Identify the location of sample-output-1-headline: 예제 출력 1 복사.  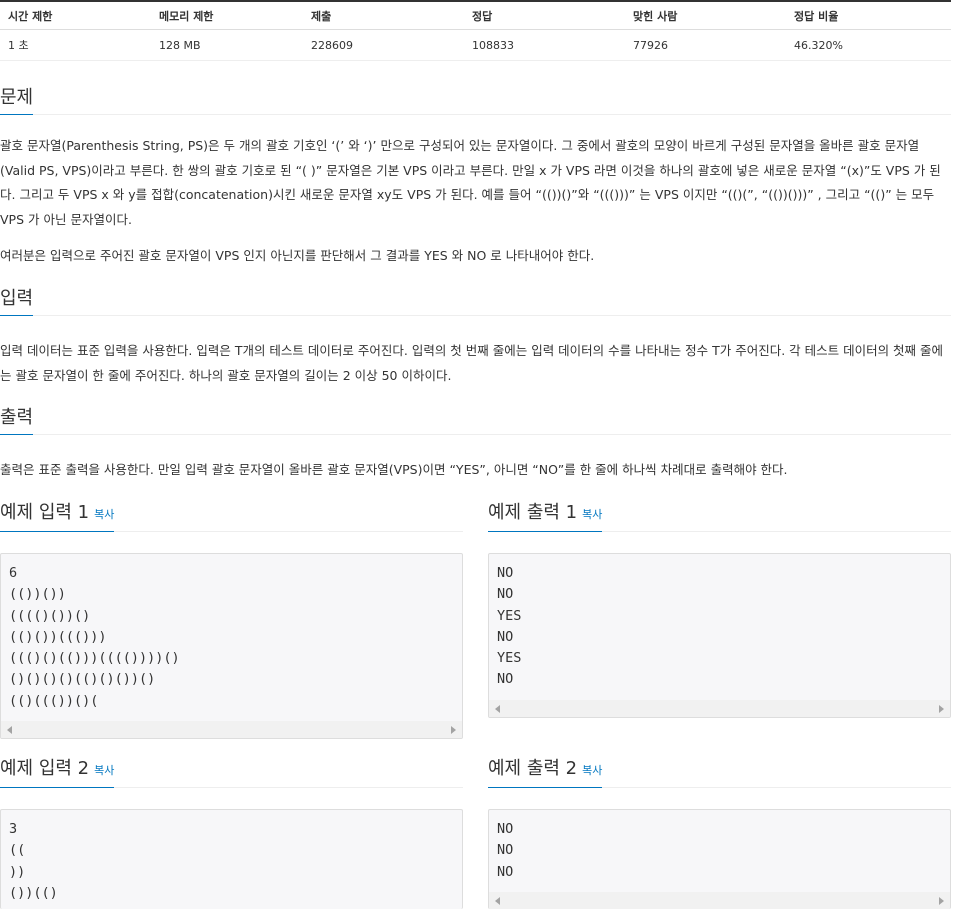
(719, 517).